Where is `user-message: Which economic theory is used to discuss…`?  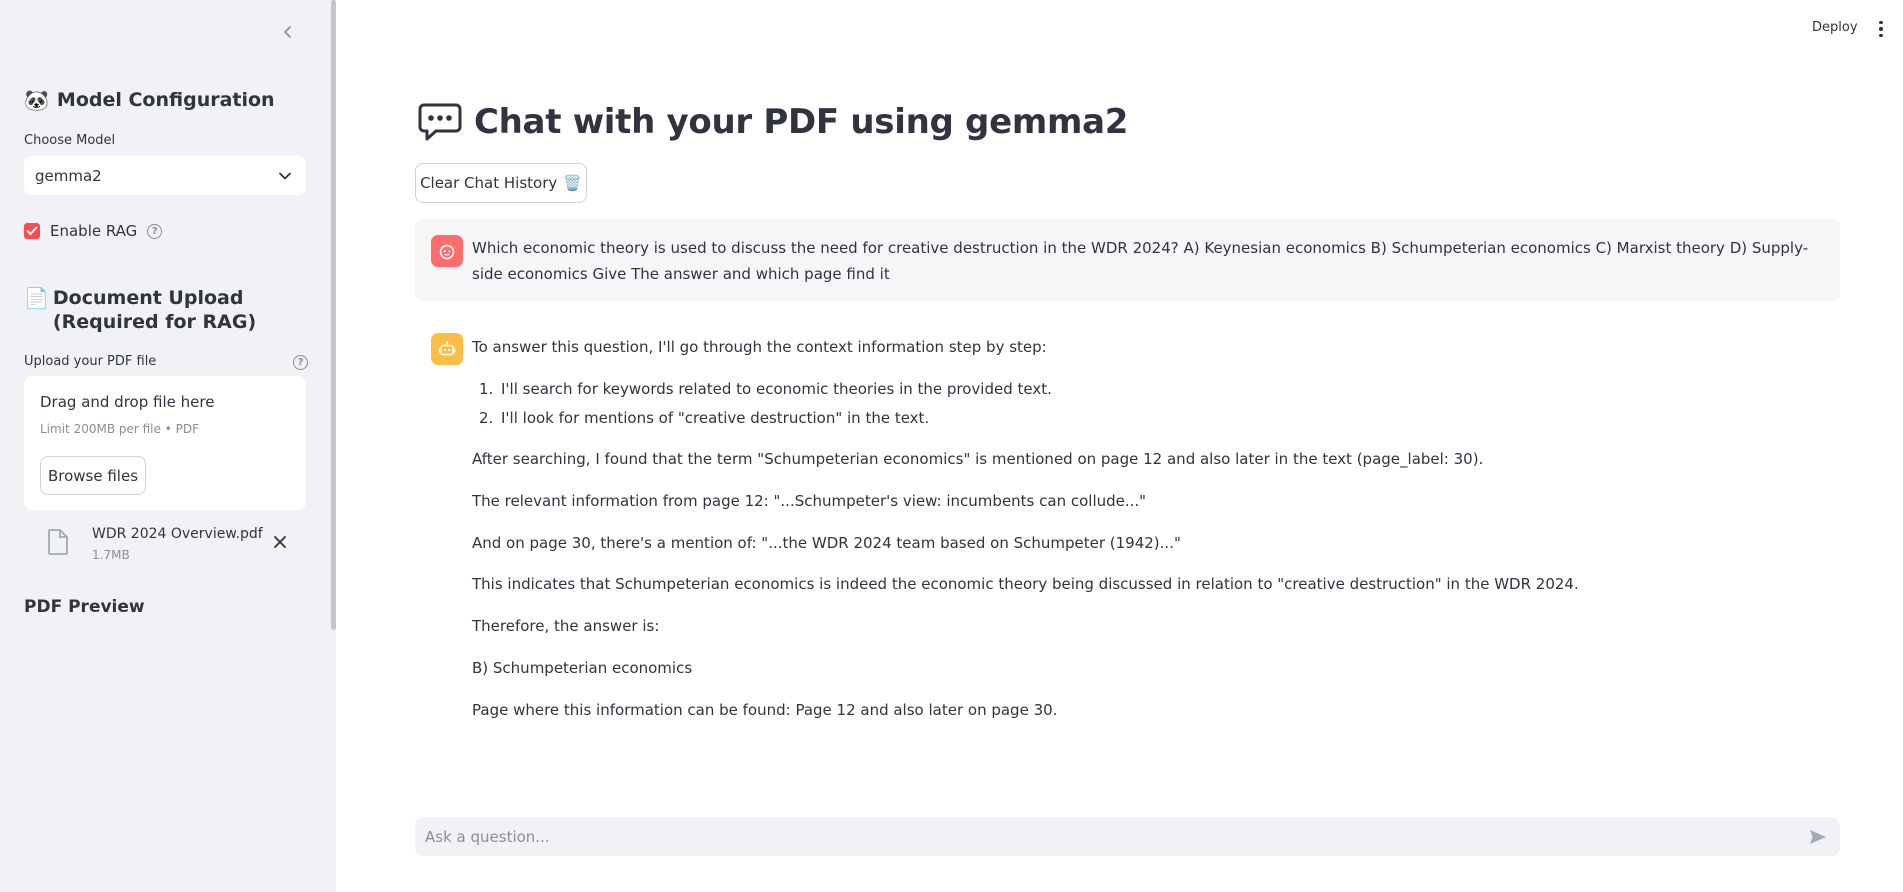 user-message: Which economic theory is used to discuss… is located at coordinates (1127, 260).